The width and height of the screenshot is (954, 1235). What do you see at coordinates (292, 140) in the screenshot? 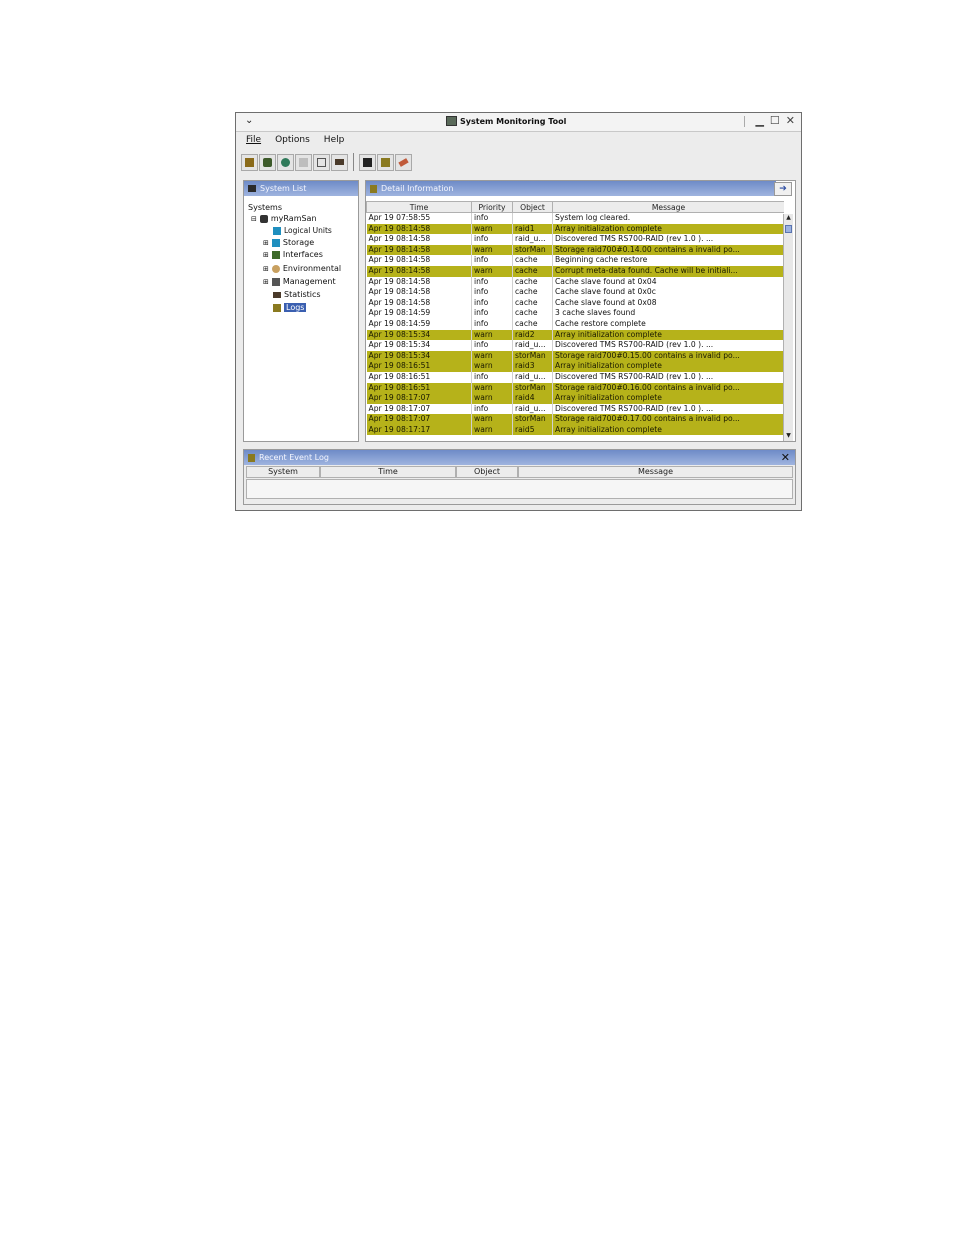
I see `menu-options: Options` at bounding box center [292, 140].